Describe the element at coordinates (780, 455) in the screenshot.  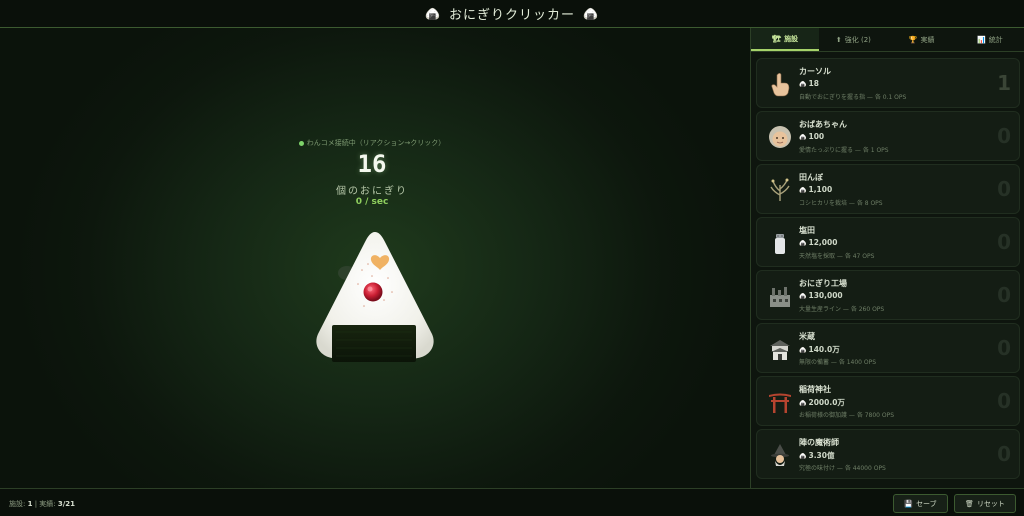
I see `wizard-icon` at that location.